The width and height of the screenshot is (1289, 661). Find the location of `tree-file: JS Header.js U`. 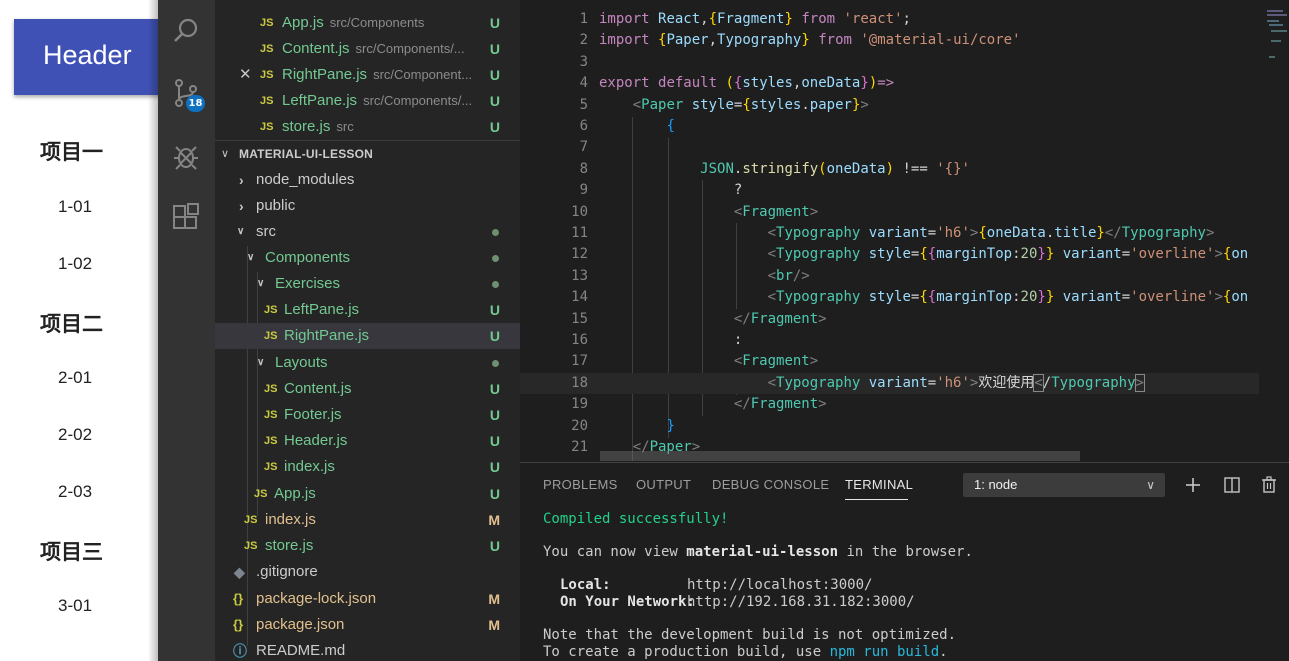

tree-file: JS Header.js U is located at coordinates (367, 441).